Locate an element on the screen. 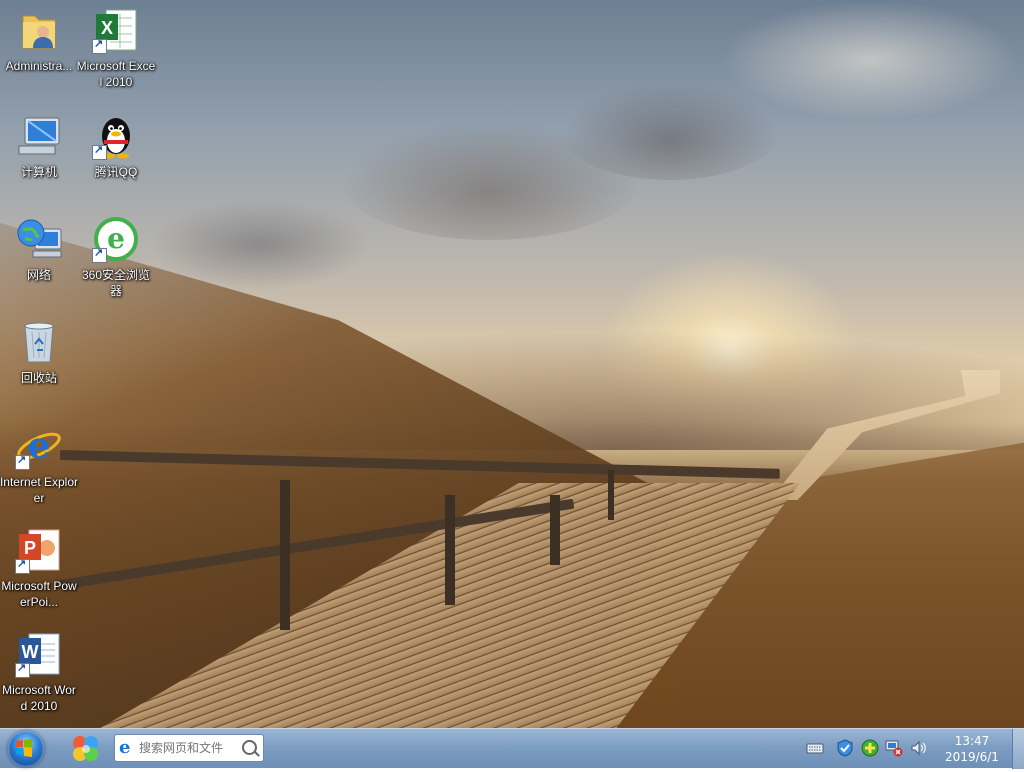  excel-icon: X is located at coordinates (116, 30).